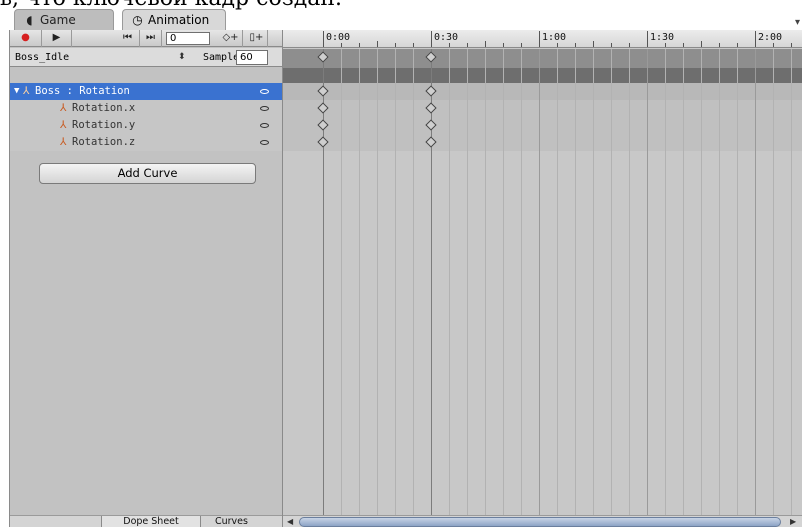 The image size is (802, 527). What do you see at coordinates (231, 521) in the screenshot?
I see `curves-tab: Curves` at bounding box center [231, 521].